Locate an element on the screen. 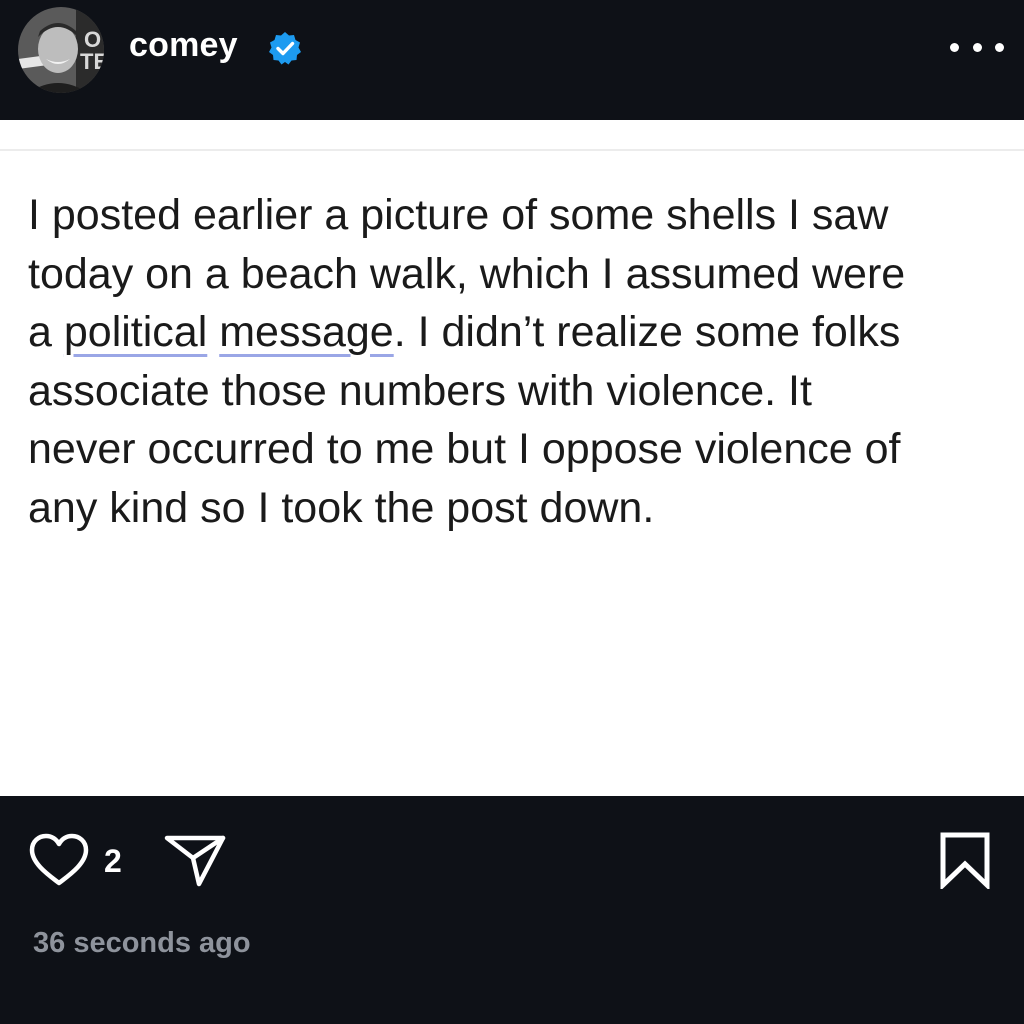 This screenshot has height=1024, width=1024. timestamp: 36 seconds ago is located at coordinates (142, 943).